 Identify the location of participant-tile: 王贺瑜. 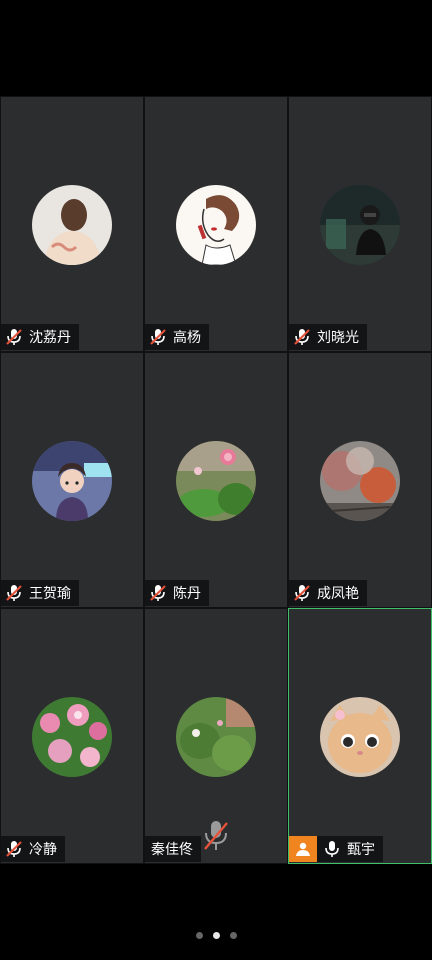
(72, 480).